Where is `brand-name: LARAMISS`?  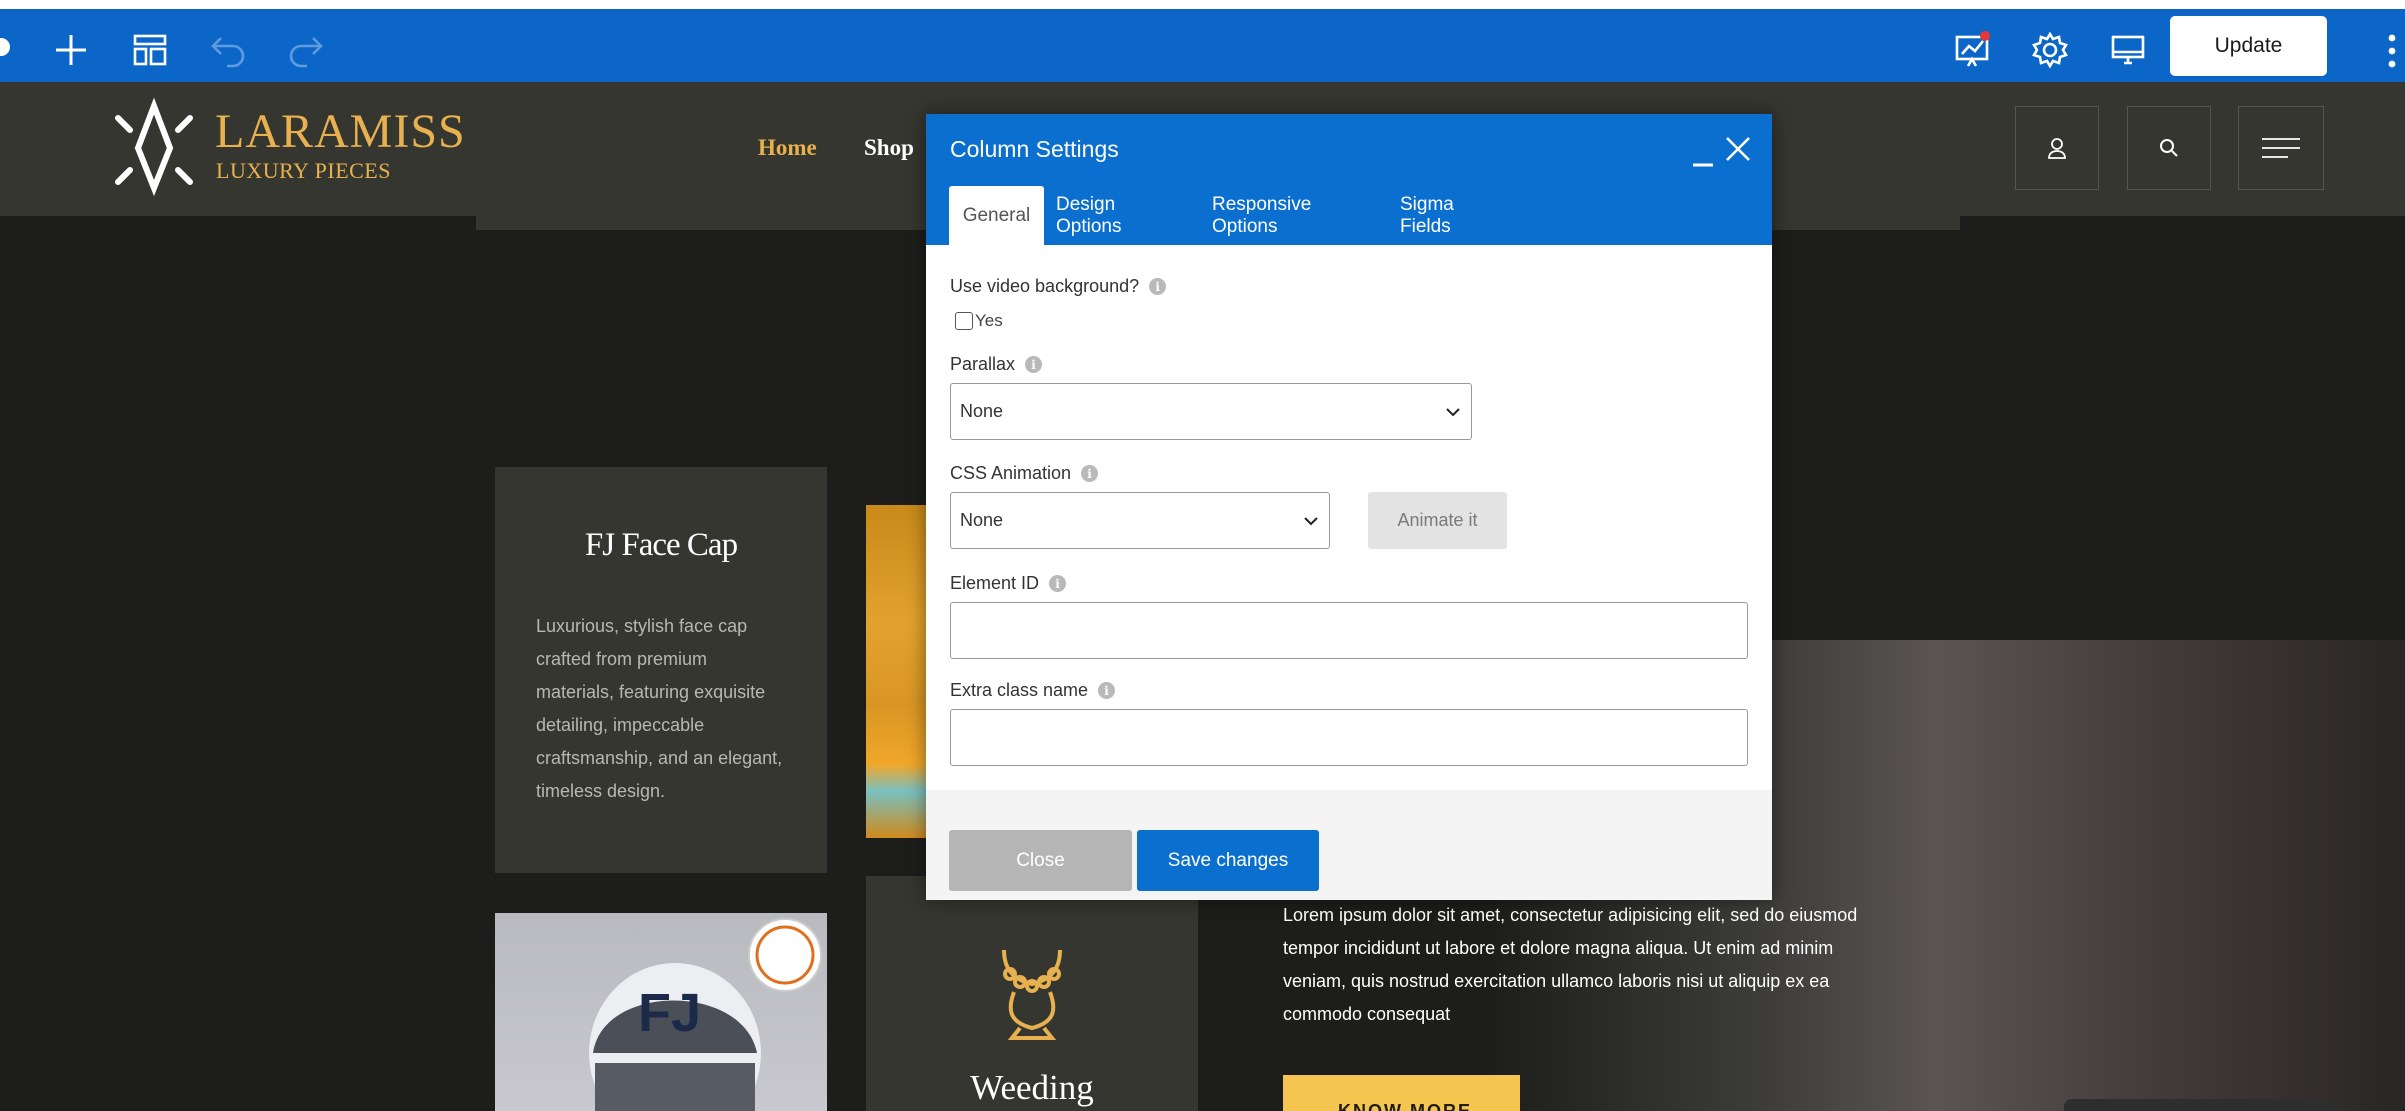 brand-name: LARAMISS is located at coordinates (340, 131).